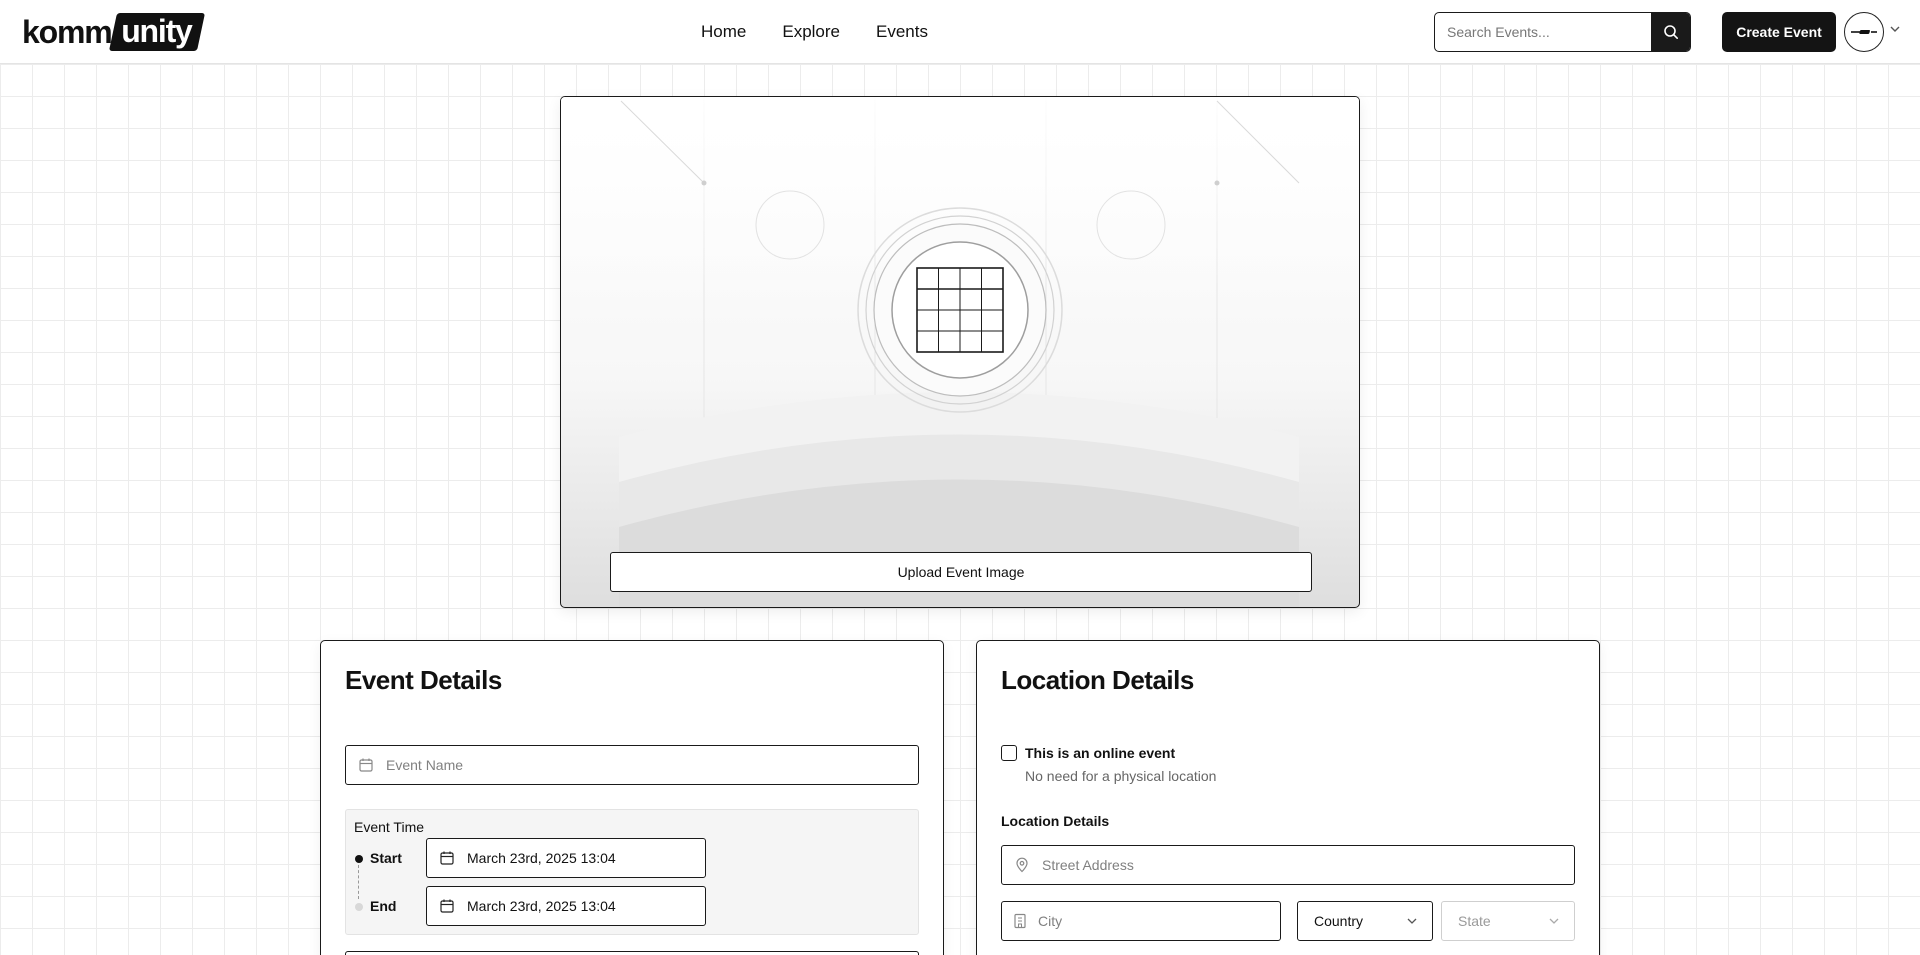  I want to click on country-select-value: Country, so click(1339, 921).